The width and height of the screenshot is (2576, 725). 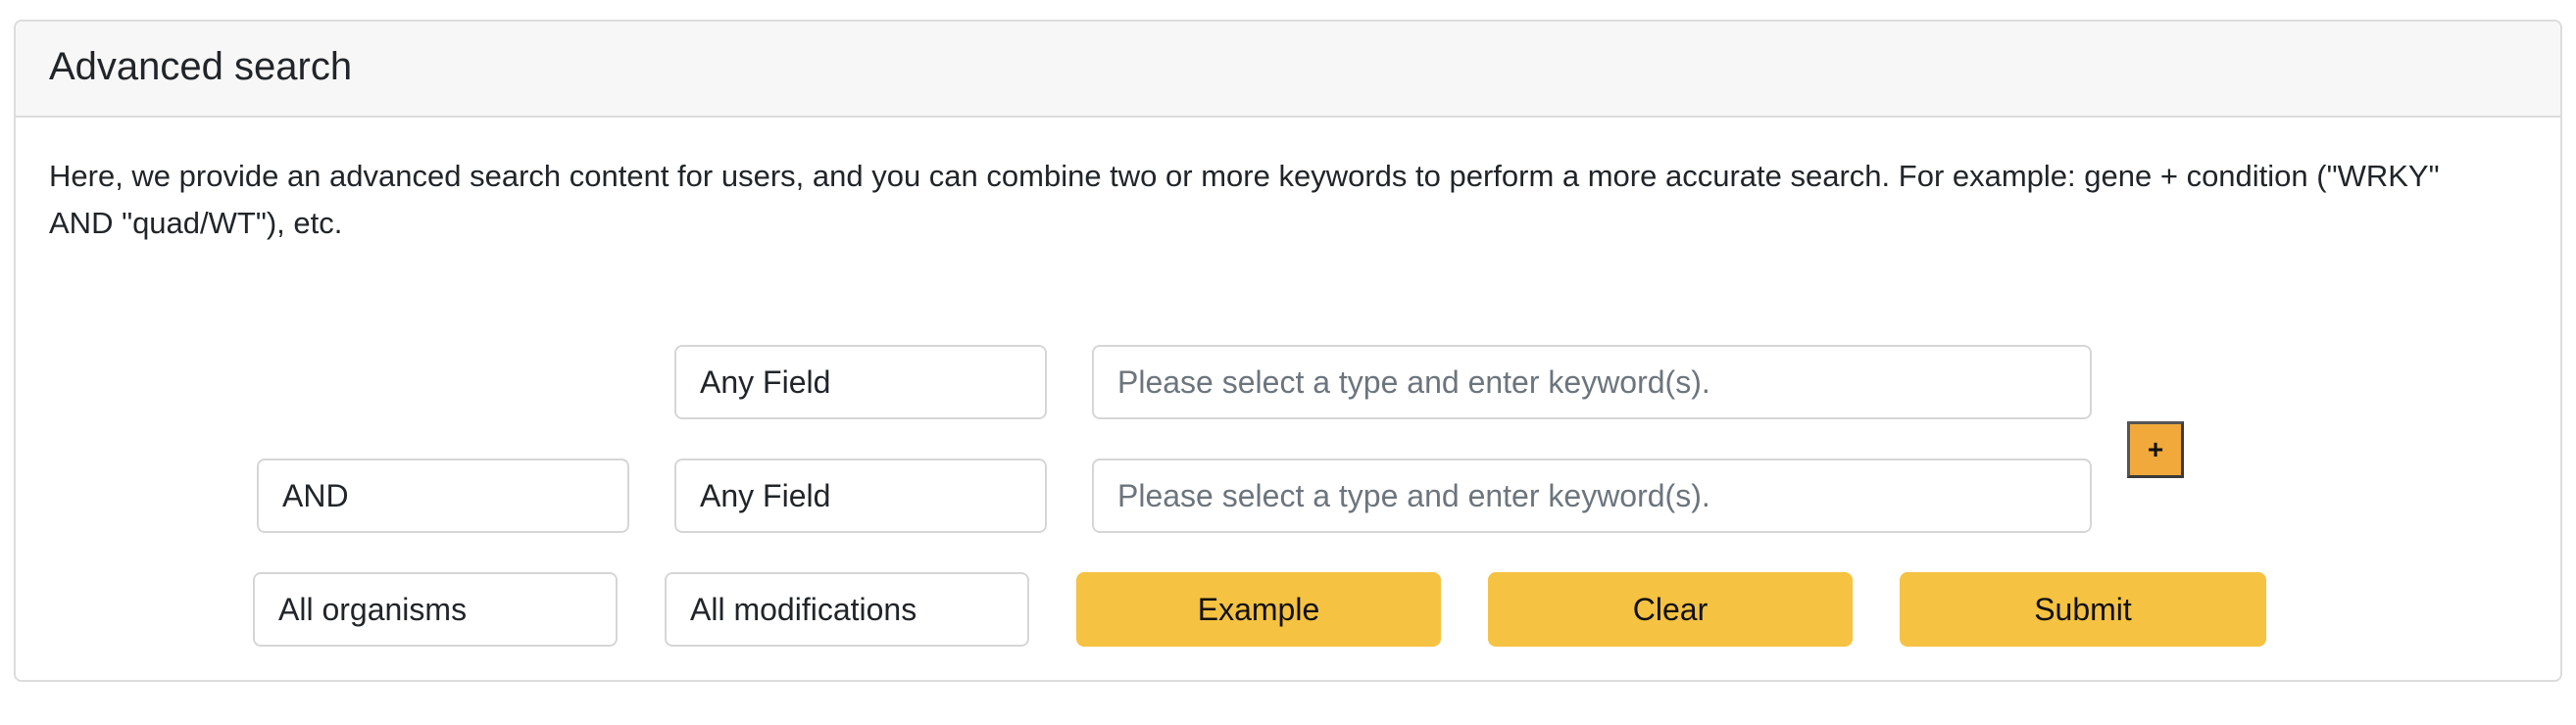 I want to click on card-header: Advanced search, so click(x=1288, y=70).